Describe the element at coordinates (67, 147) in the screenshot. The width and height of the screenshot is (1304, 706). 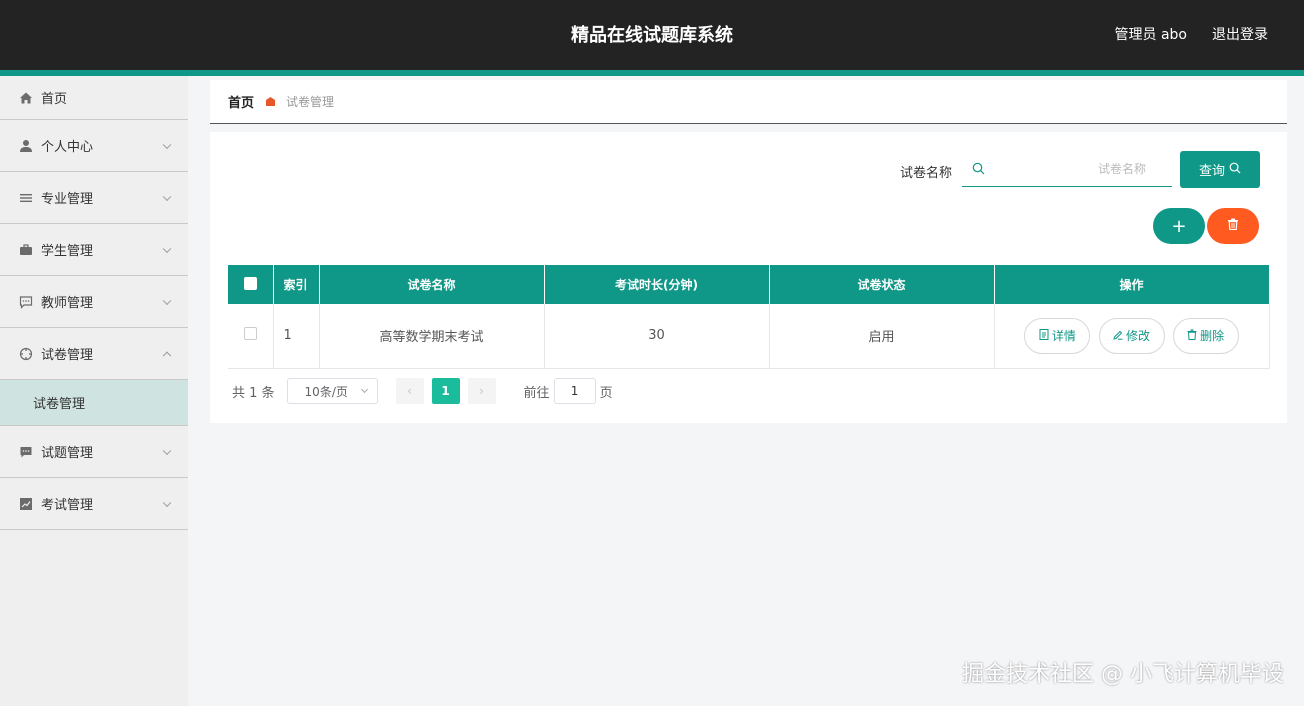
I see `sidebar-item-label: 个人中心` at that location.